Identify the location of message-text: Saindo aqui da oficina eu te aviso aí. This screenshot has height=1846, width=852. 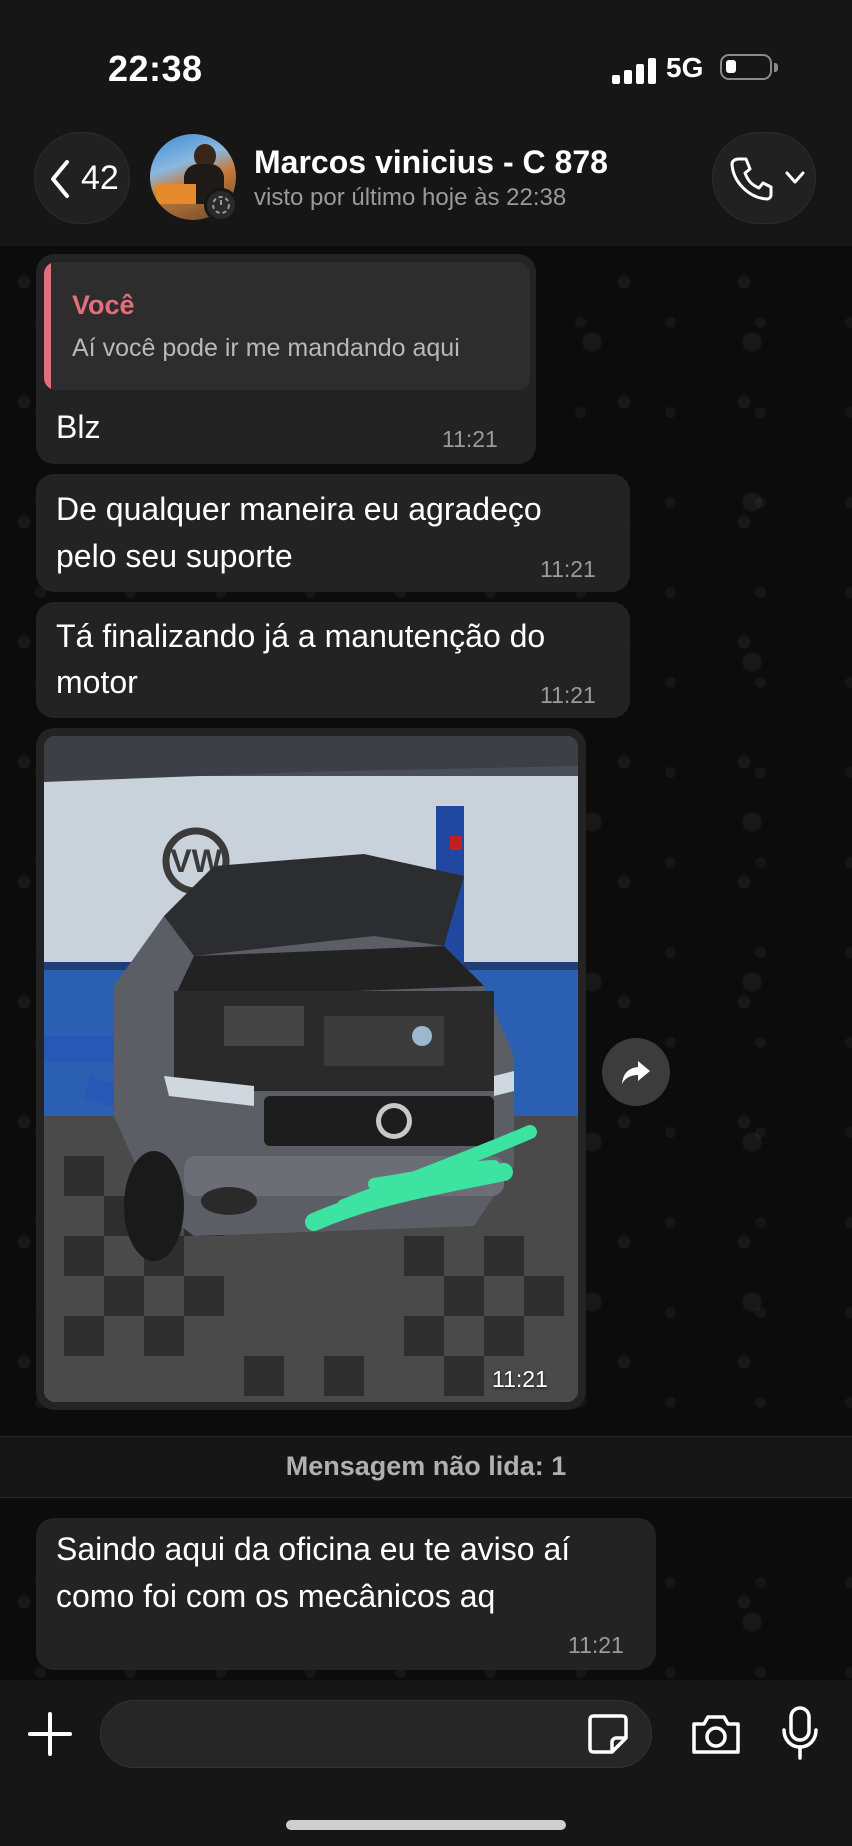
(313, 1549).